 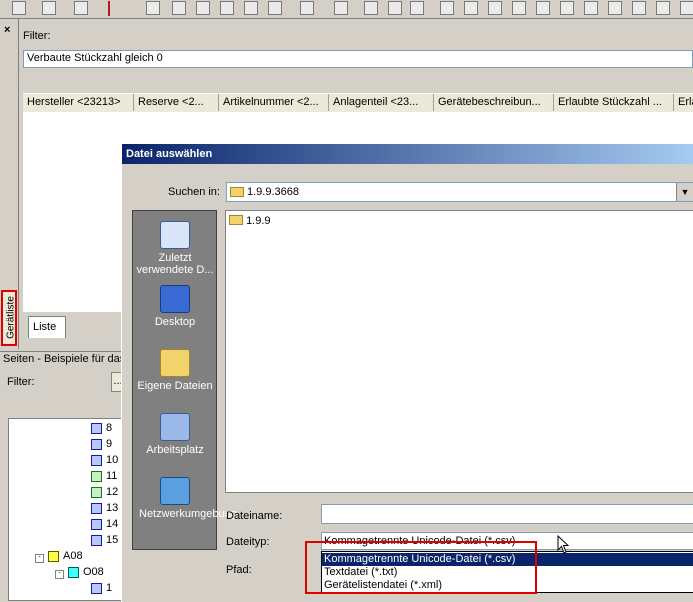 I want to click on group-icon, so click(x=53, y=556).